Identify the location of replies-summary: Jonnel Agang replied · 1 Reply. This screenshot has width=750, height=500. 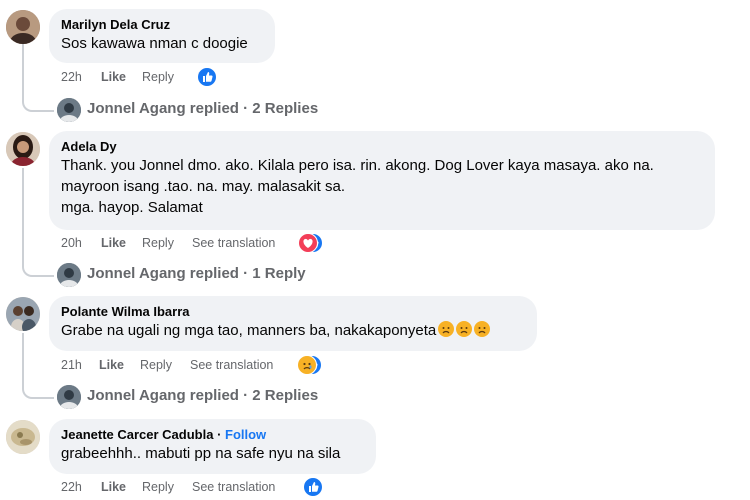
(196, 273).